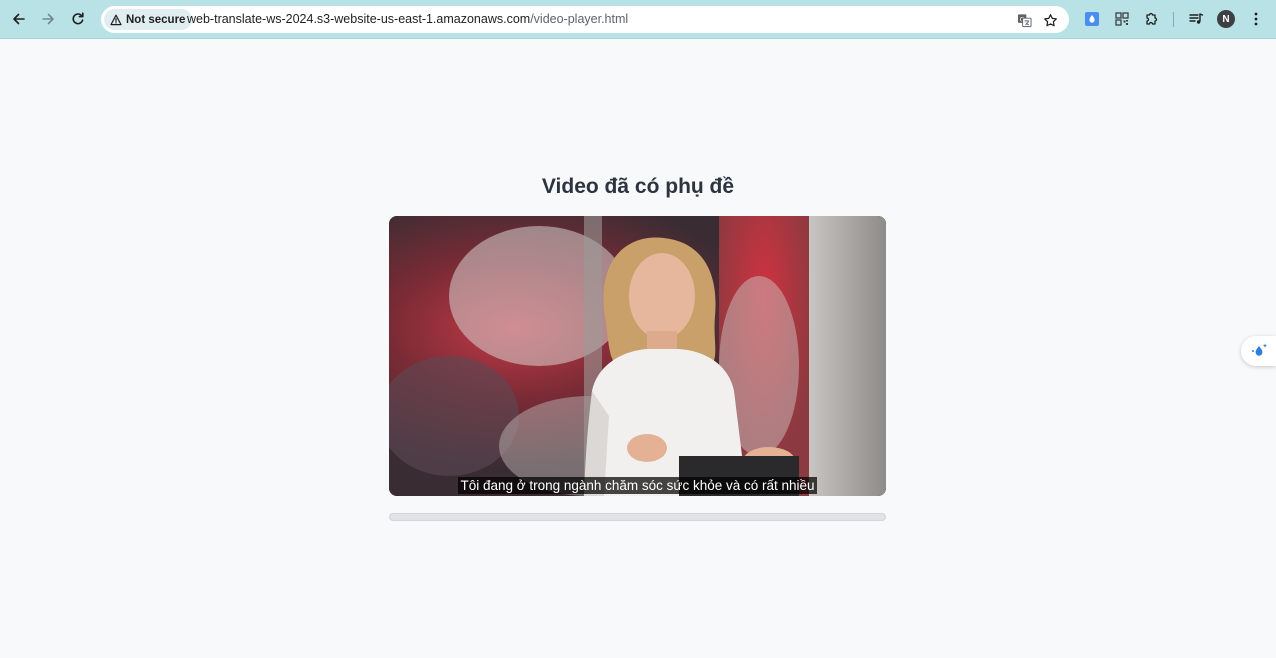 This screenshot has width=1276, height=658. I want to click on reload-icon, so click(78, 18).